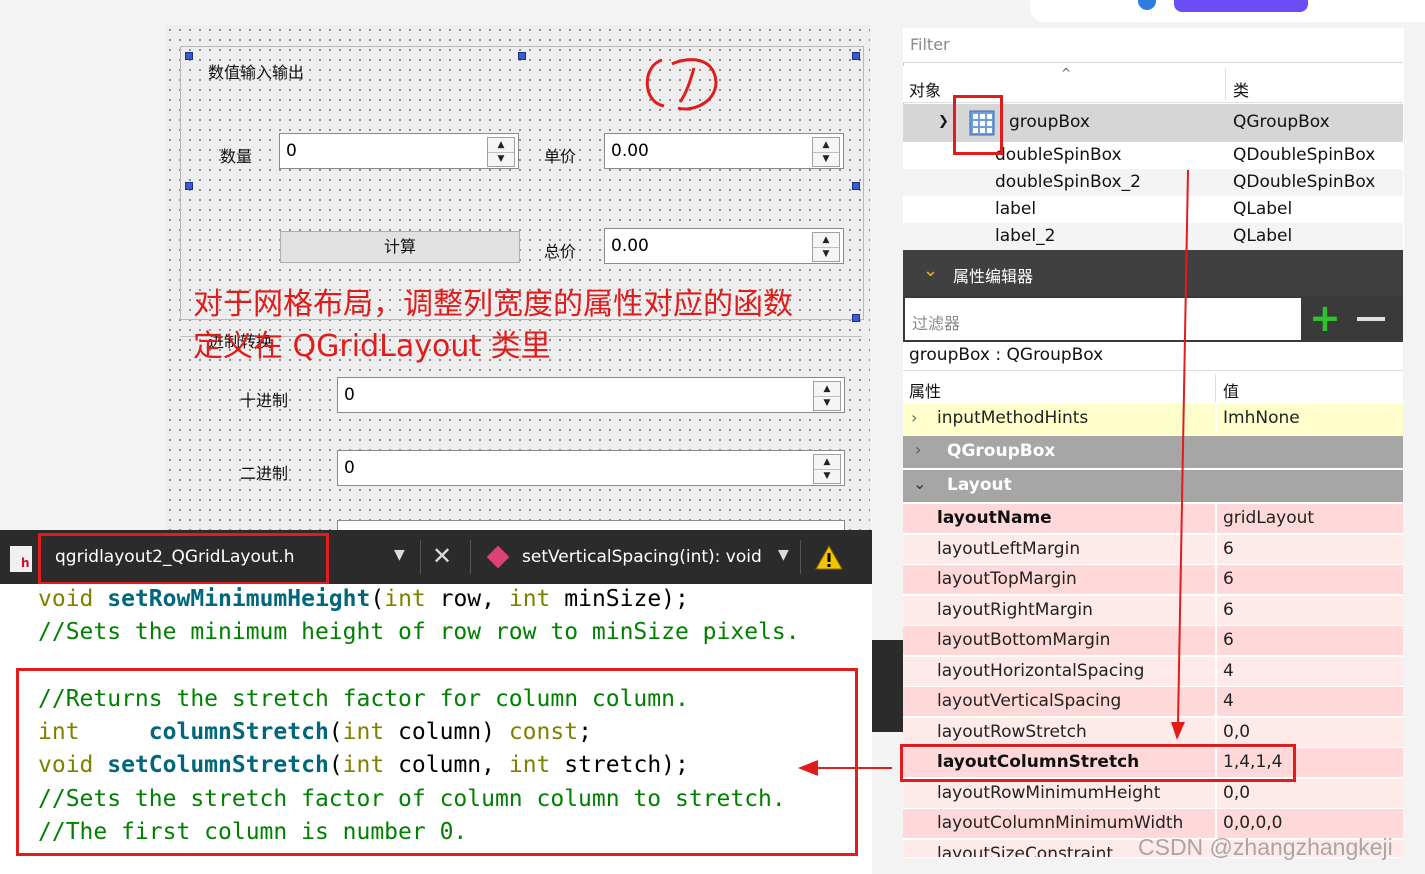 This screenshot has height=874, width=1425. I want to click on dec-spin-buttons: ▲ ▼, so click(827, 396).